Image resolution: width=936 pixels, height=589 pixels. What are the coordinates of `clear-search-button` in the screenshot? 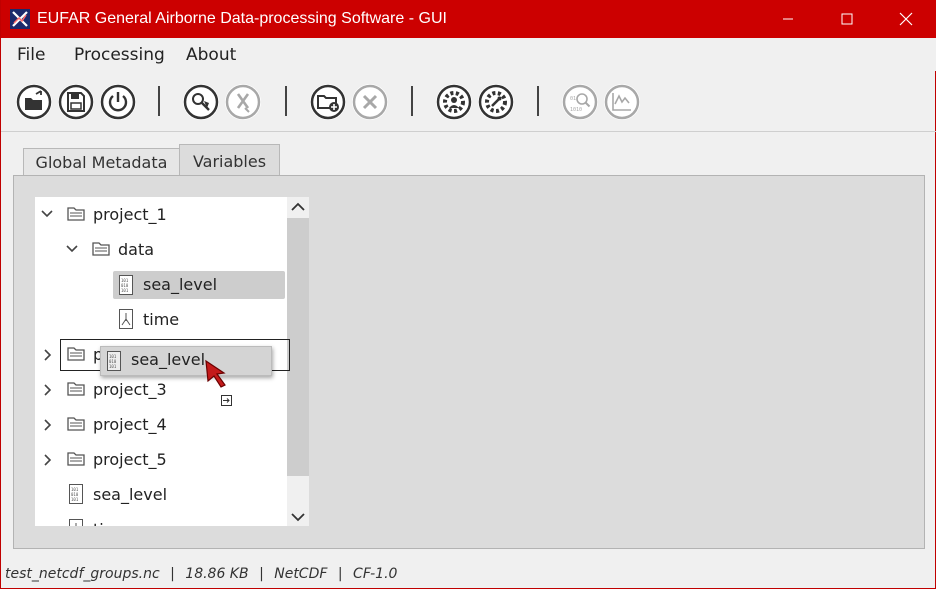 It's located at (243, 102).